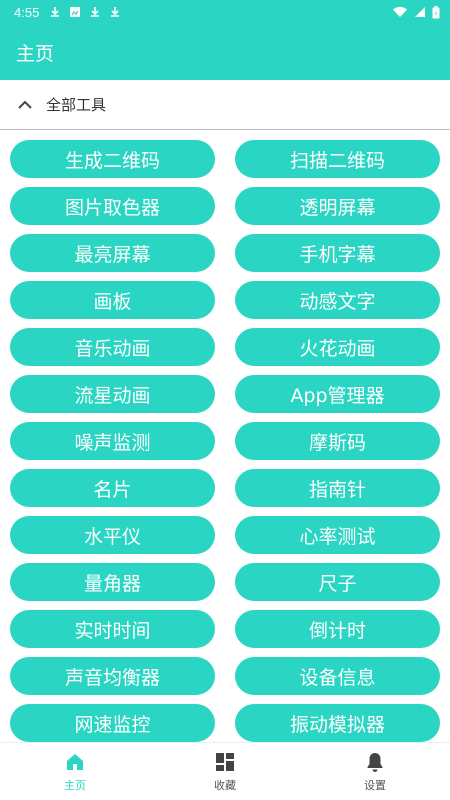 The width and height of the screenshot is (450, 800). I want to click on tool-button: 画板, so click(112, 300).